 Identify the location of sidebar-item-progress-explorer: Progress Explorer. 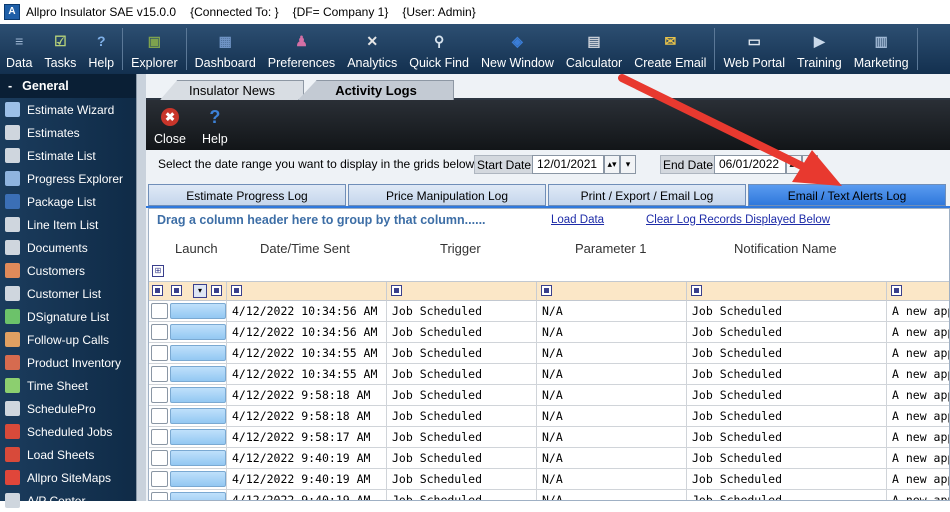
(68, 178).